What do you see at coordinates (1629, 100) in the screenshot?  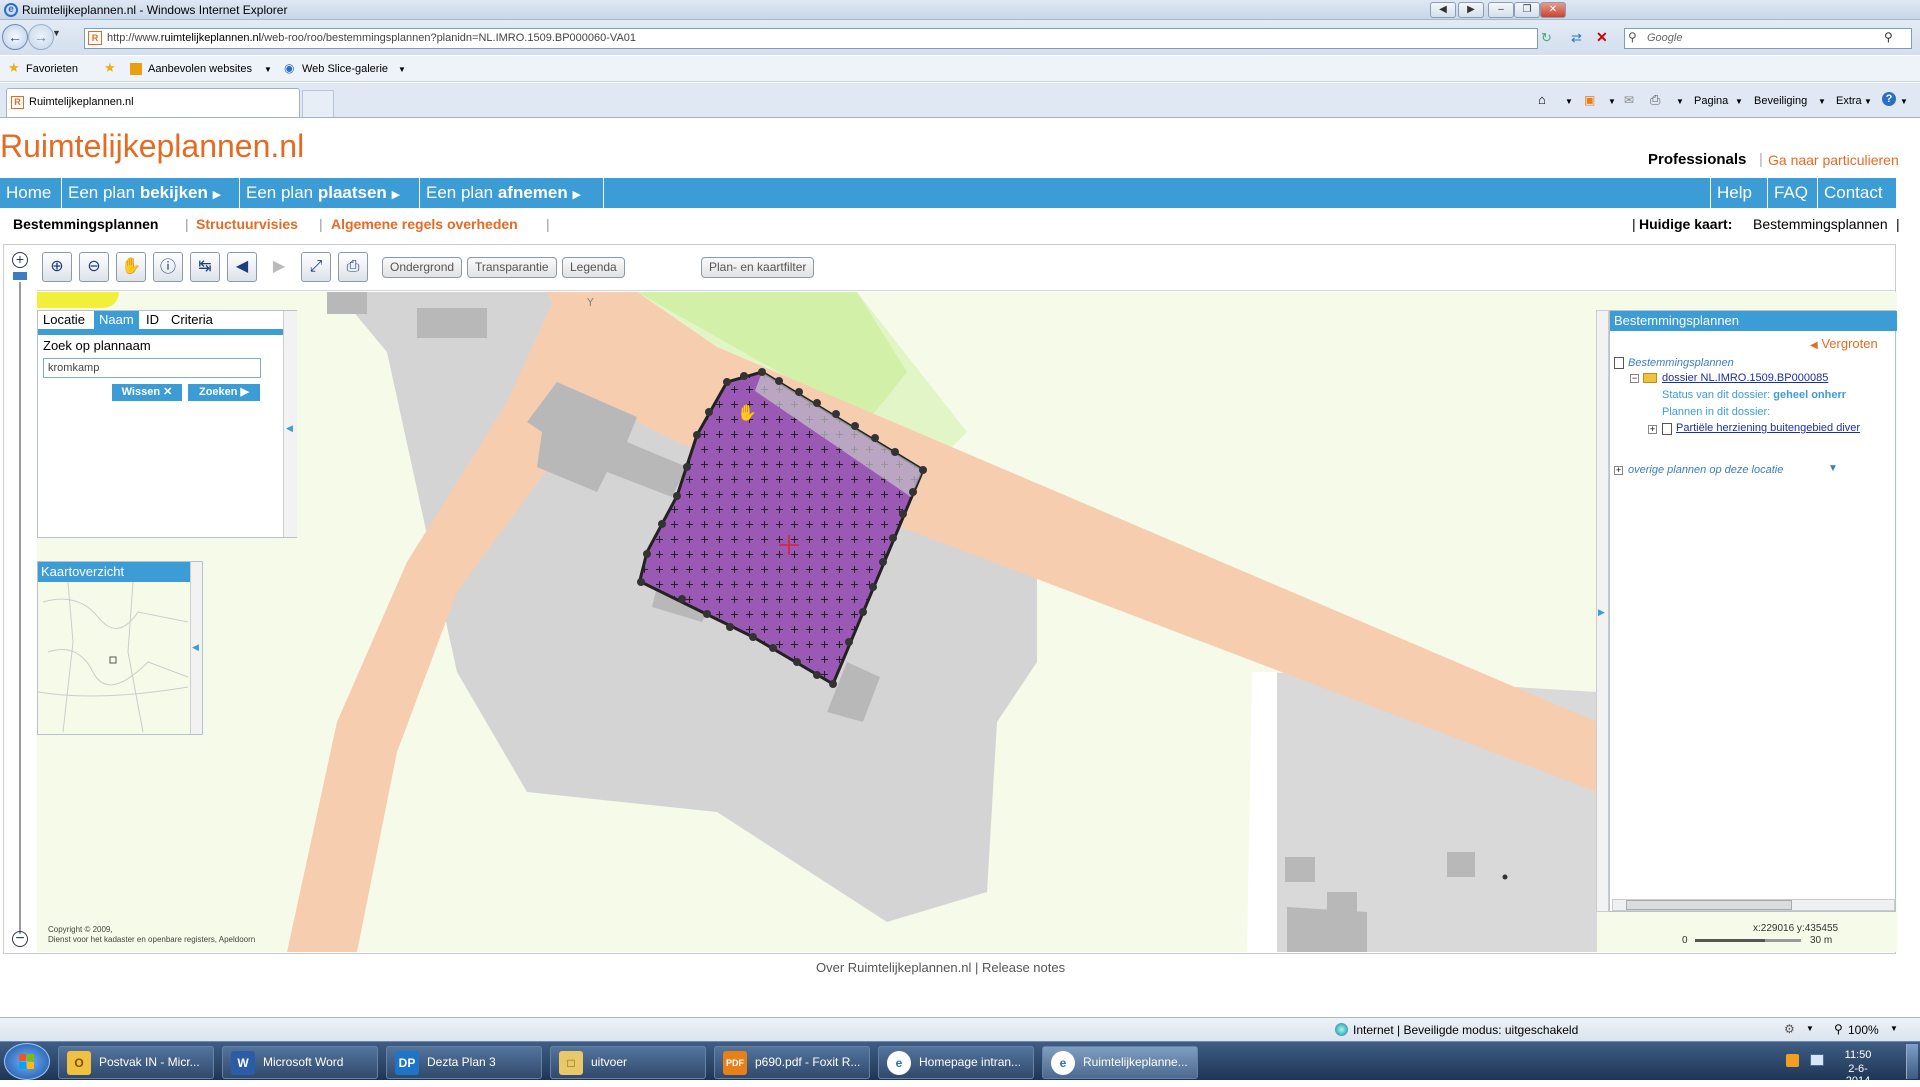 I see `mail-icon: ✉` at bounding box center [1629, 100].